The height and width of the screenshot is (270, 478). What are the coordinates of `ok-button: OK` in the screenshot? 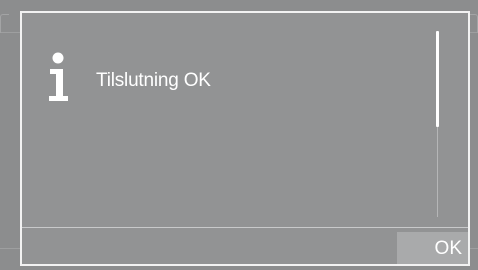 It's located at (432, 248).